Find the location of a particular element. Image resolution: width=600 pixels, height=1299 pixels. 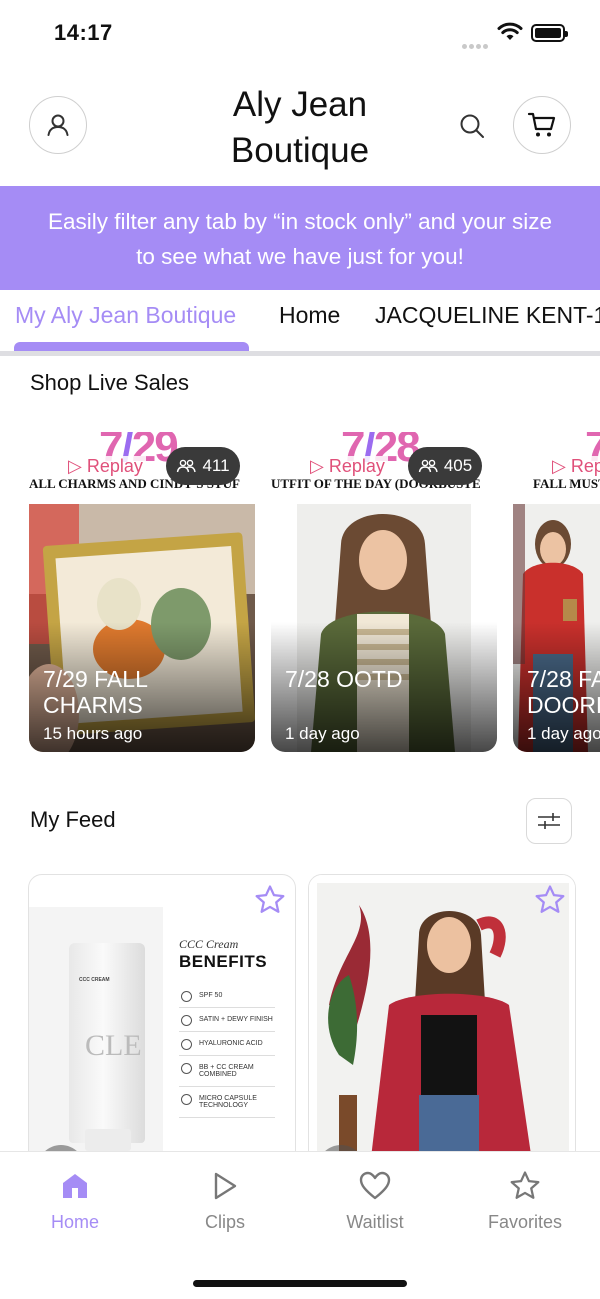

wifi-icon is located at coordinates (510, 31).